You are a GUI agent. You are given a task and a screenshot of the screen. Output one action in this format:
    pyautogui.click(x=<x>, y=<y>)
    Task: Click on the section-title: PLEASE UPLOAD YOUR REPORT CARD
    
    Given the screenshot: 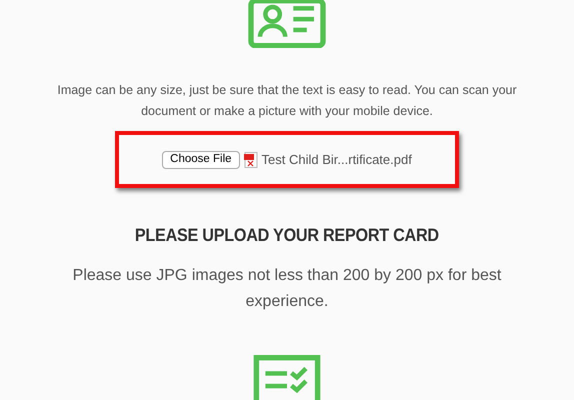 What is the action you would take?
    pyautogui.click(x=287, y=235)
    